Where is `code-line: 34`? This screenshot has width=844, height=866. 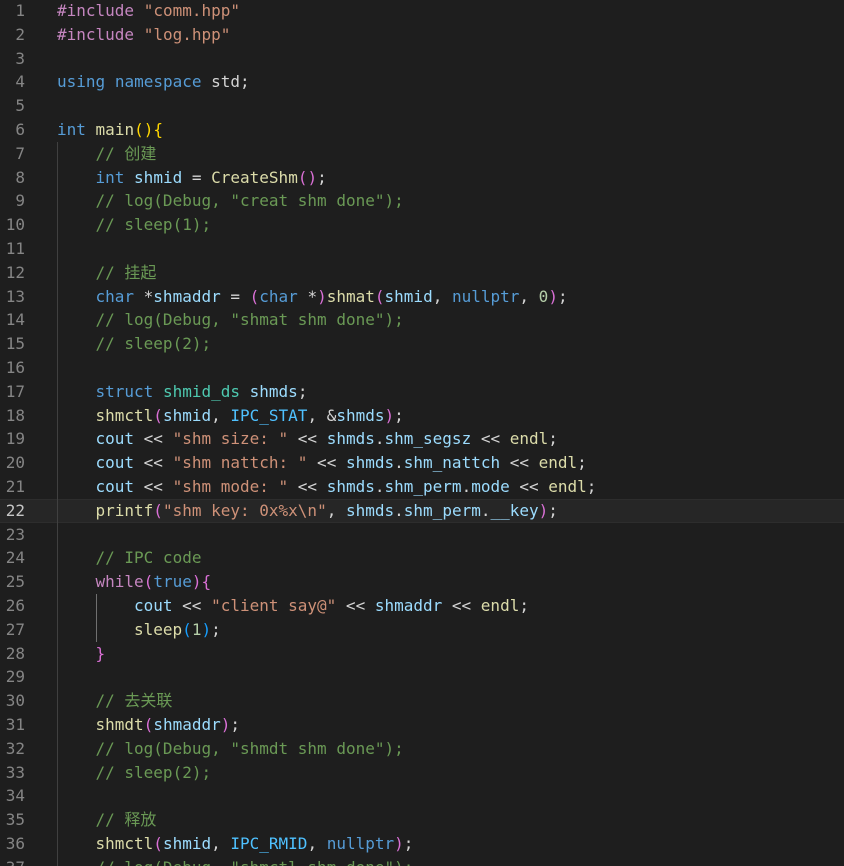
code-line: 34 is located at coordinates (422, 796).